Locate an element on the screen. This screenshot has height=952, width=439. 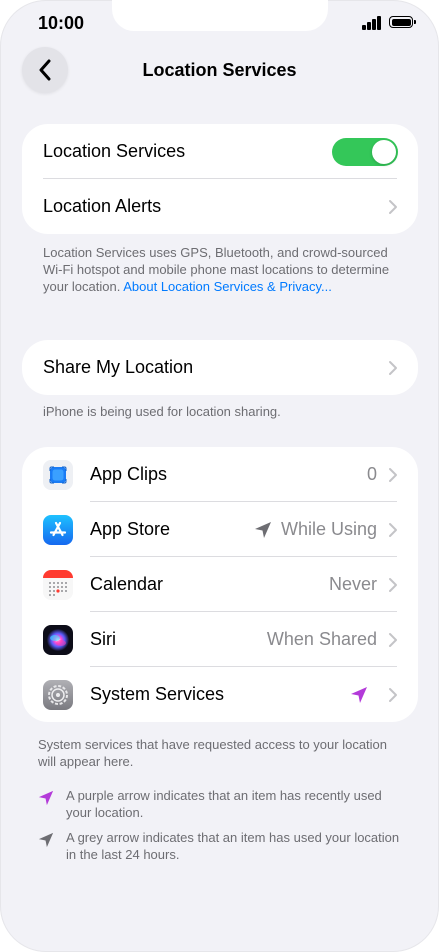
battery-icon is located at coordinates (402, 22).